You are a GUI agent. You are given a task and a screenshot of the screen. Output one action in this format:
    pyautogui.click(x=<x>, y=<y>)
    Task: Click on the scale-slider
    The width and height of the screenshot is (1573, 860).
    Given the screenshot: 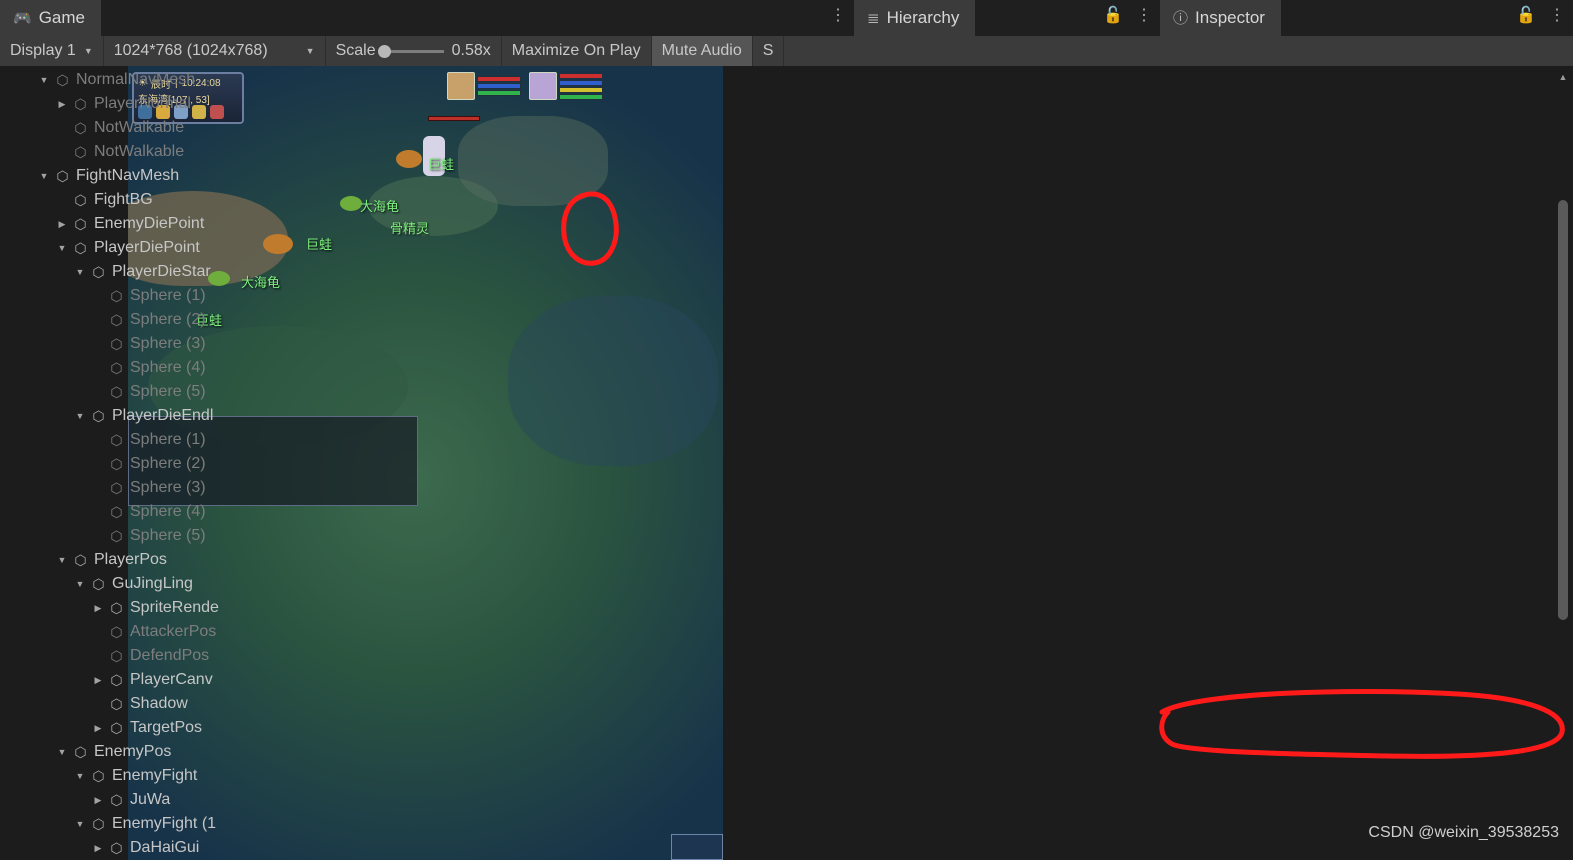 What is the action you would take?
    pyautogui.click(x=410, y=51)
    